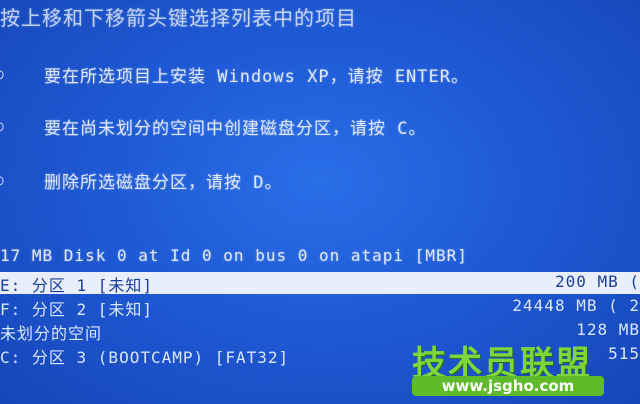 The image size is (640, 404). I want to click on partition-row-e: E: 分区 1 [未知] 200 MB (, so click(320, 283).